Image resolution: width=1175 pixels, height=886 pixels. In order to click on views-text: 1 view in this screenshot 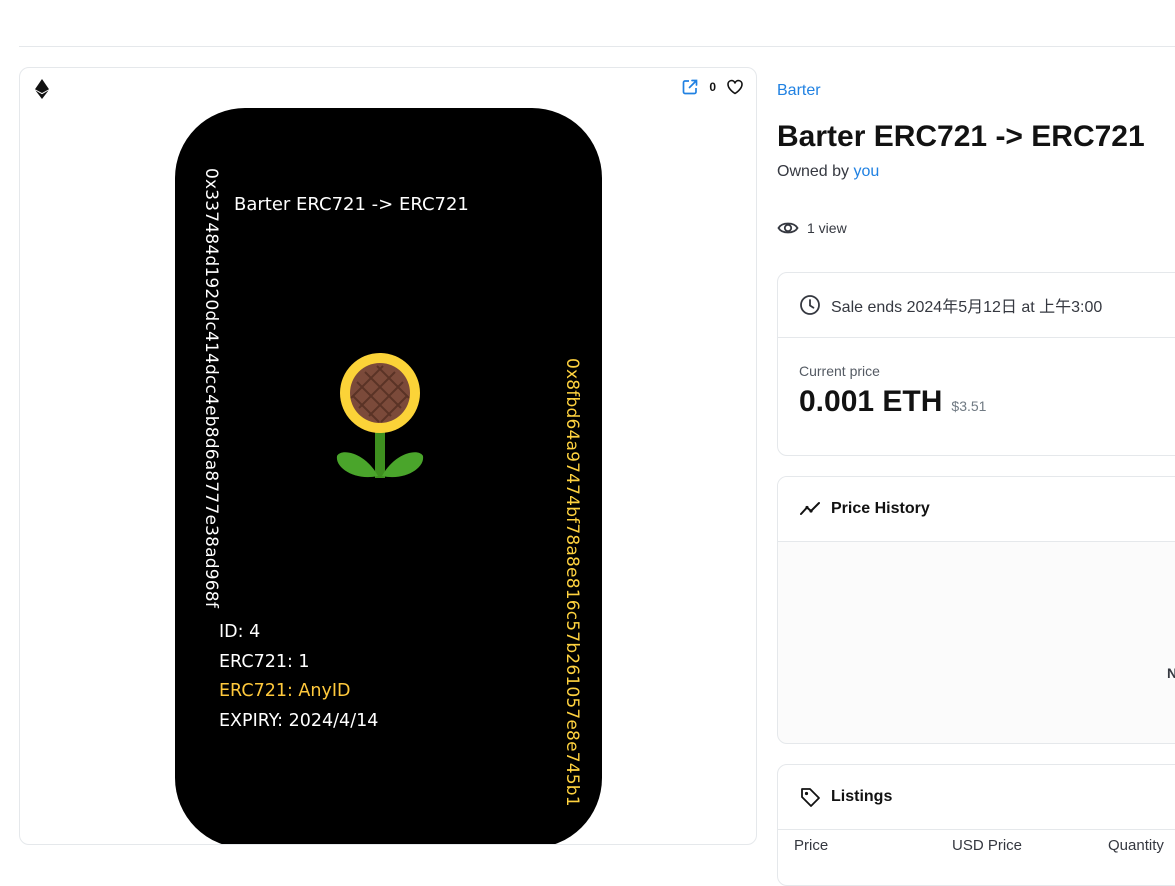, I will do `click(827, 228)`.